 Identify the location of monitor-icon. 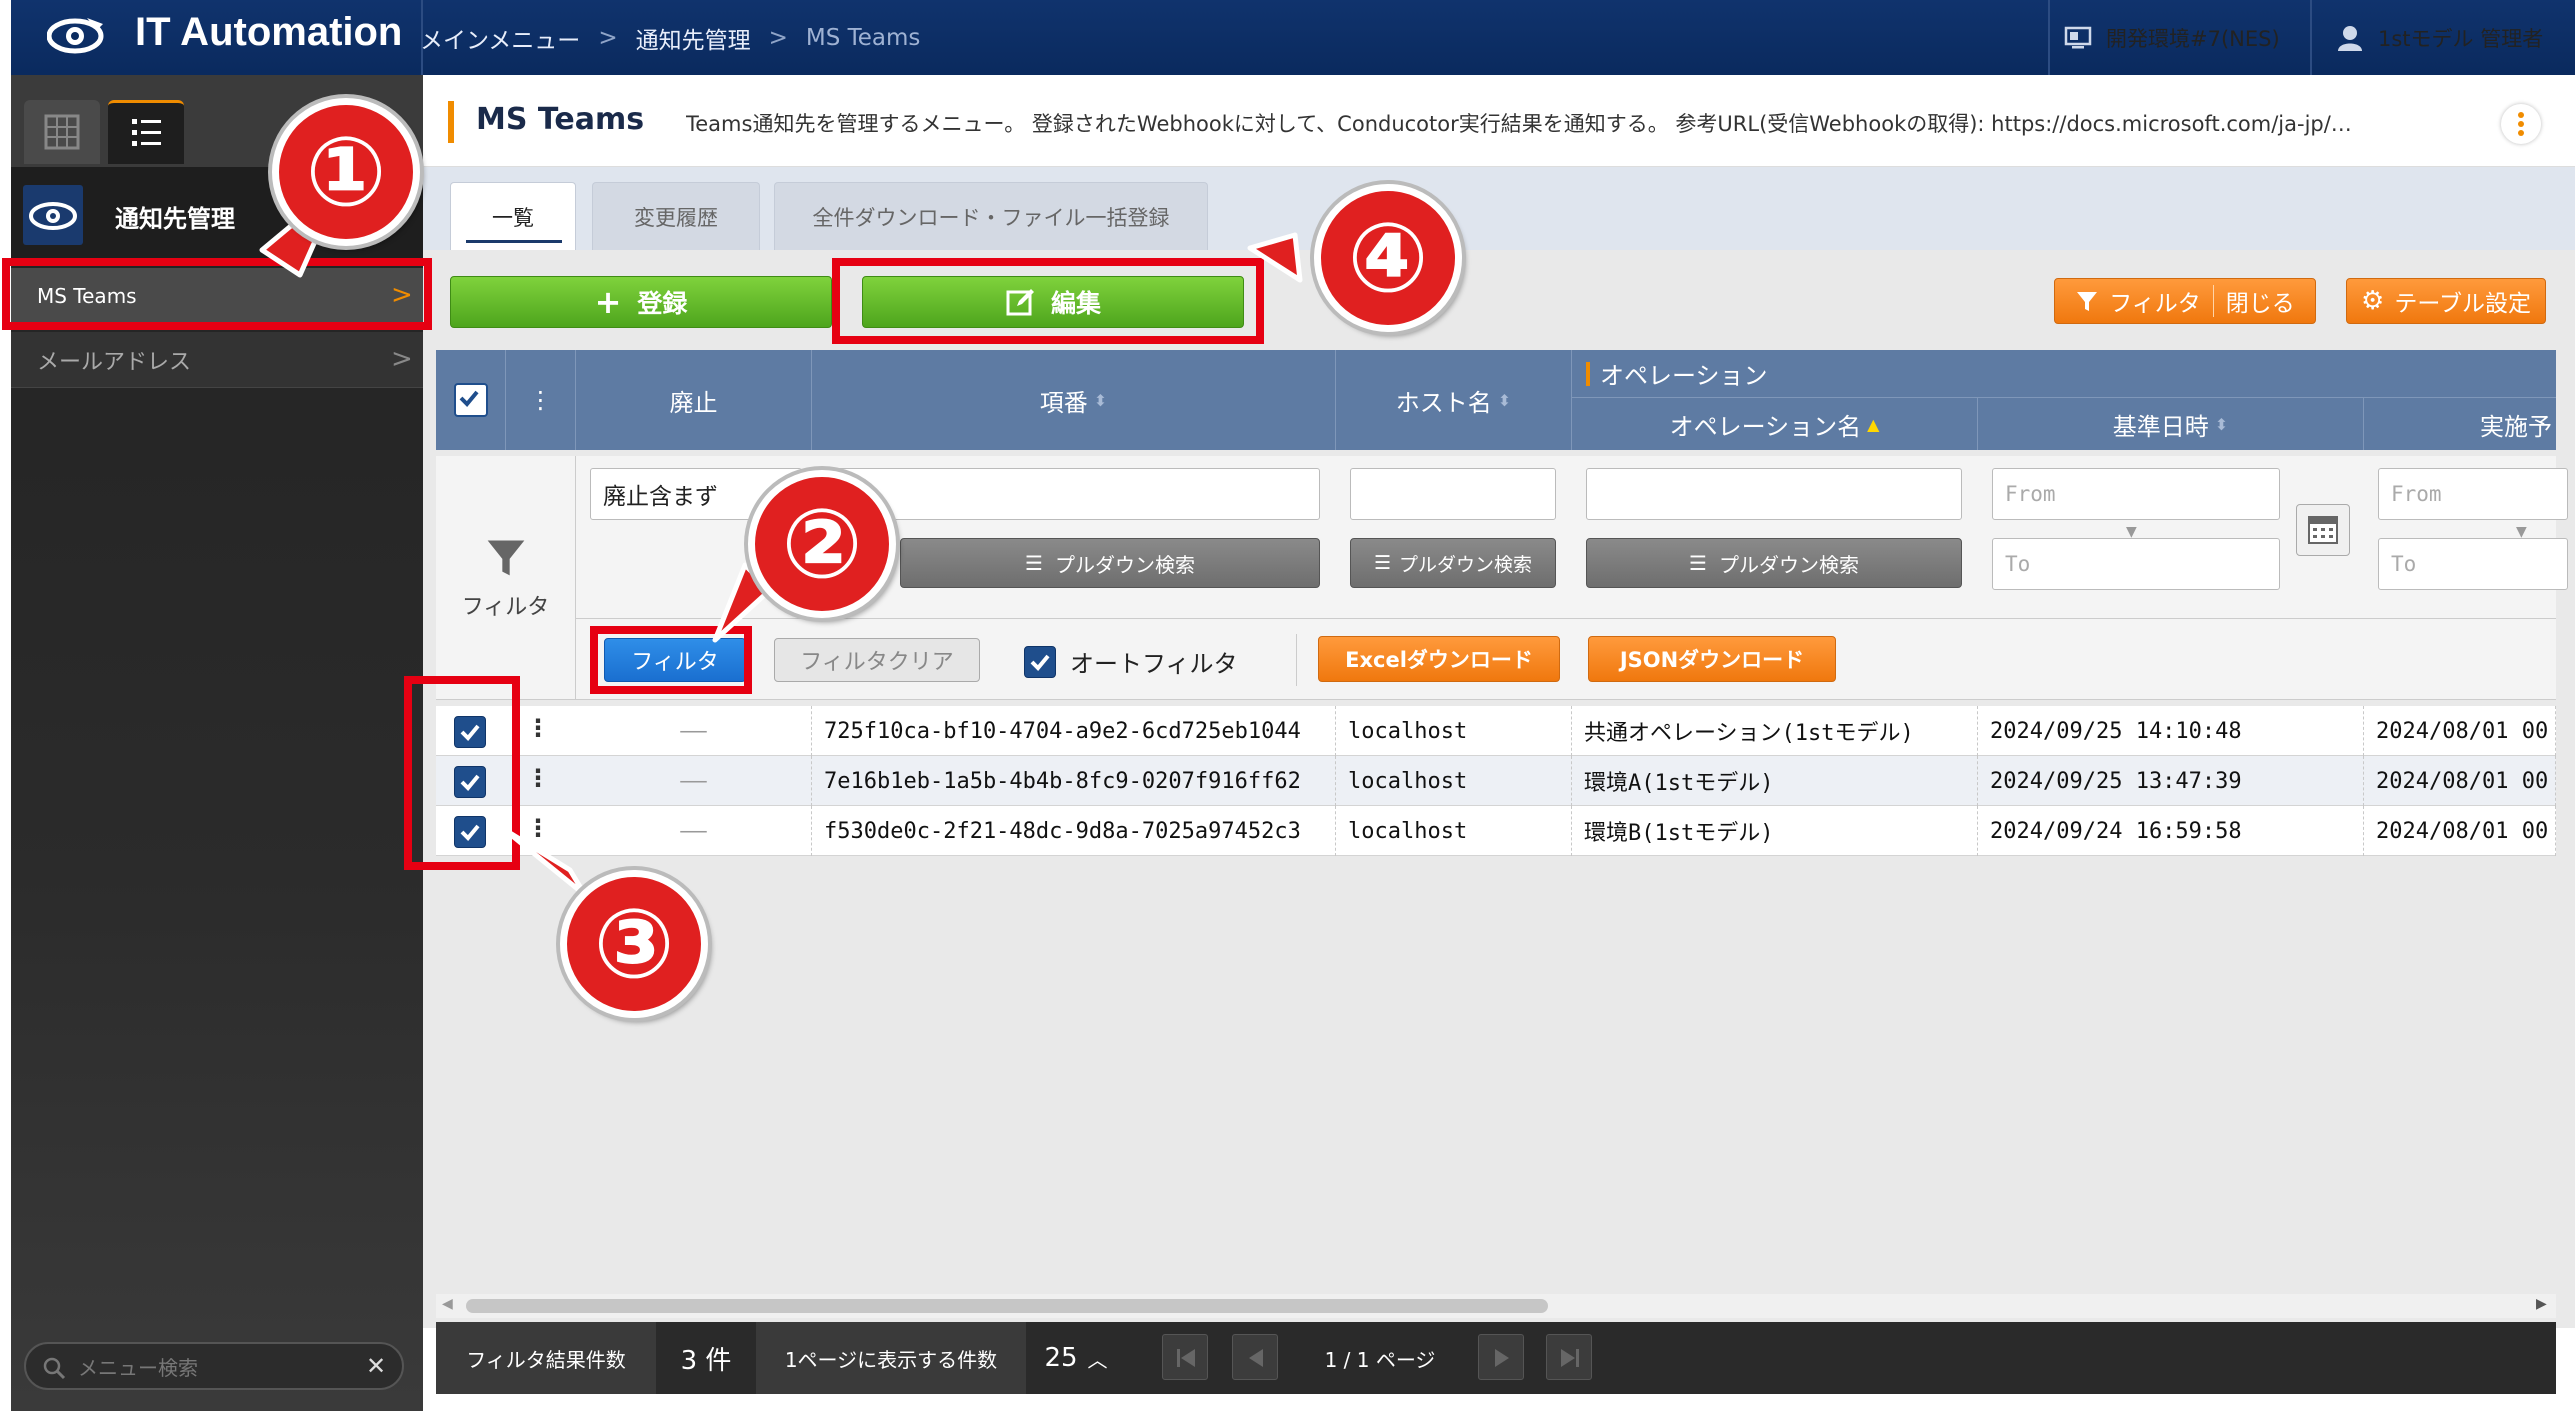
(2078, 37).